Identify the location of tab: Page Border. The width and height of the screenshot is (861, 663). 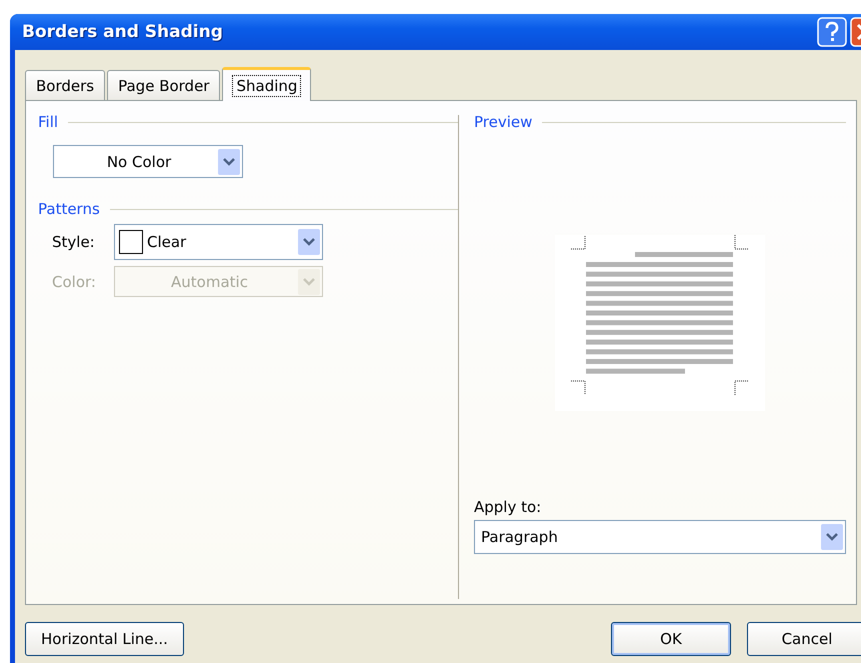
(163, 85).